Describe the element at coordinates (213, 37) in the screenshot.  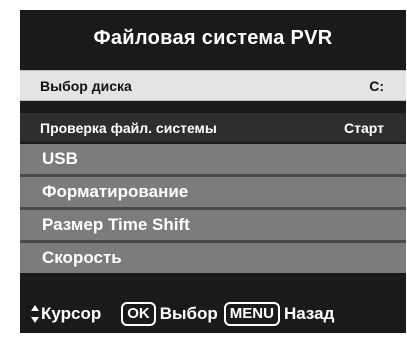
I see `page-title: Файловая система PVR` at that location.